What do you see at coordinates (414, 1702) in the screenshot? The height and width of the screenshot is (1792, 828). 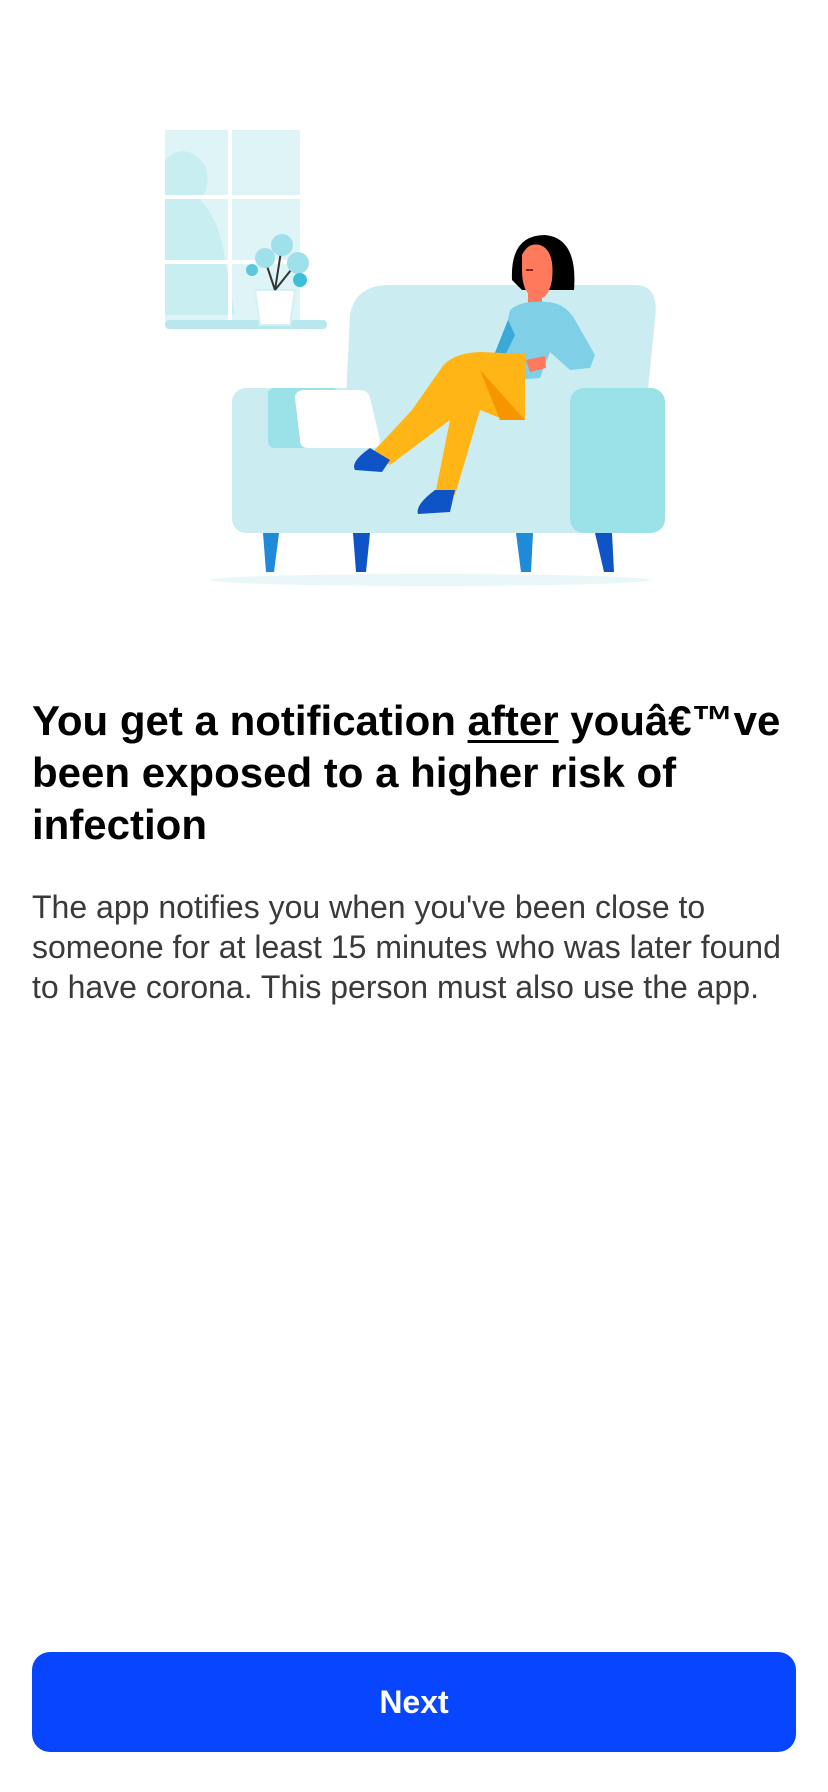 I see `next-button: Next` at bounding box center [414, 1702].